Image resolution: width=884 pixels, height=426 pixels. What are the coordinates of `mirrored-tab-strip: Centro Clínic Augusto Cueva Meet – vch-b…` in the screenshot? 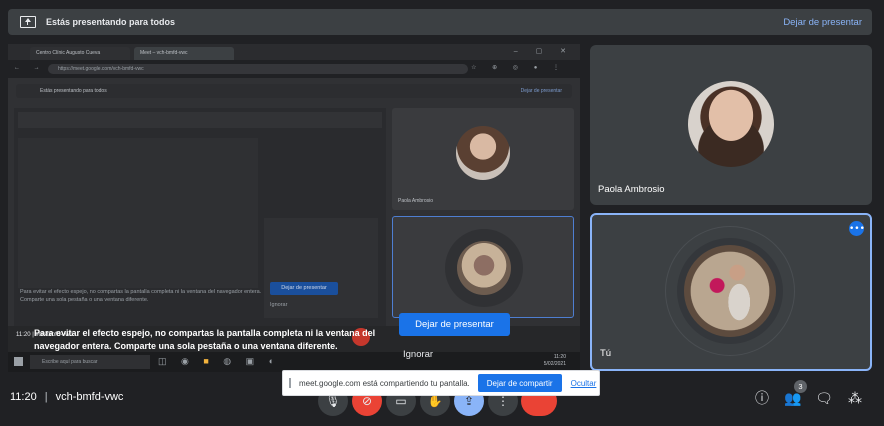 It's located at (294, 52).